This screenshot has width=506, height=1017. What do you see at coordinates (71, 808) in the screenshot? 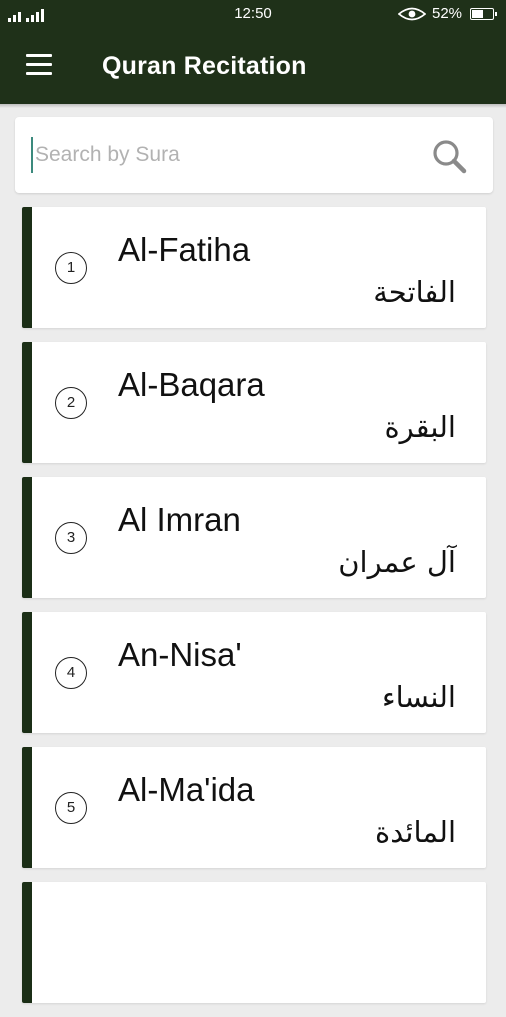
I see `sura-number-badge: 5` at bounding box center [71, 808].